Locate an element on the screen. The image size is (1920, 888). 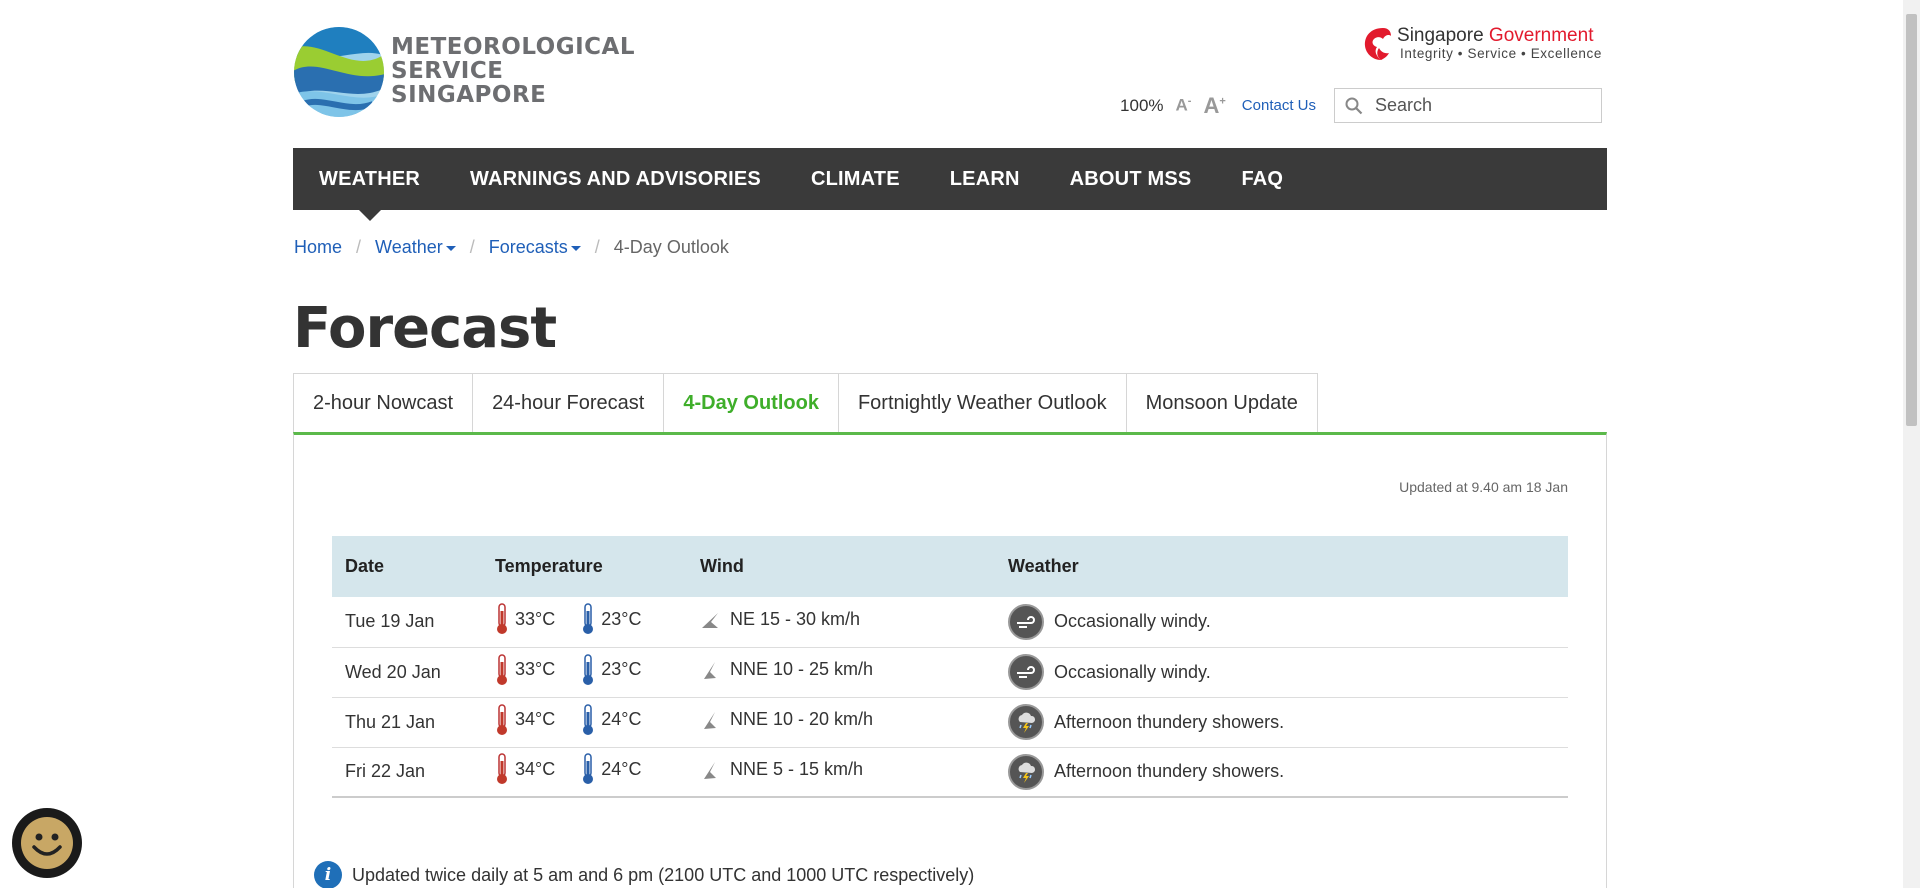
nav-warnings-and-advisories: WARNINGS AND ADVISORIES is located at coordinates (615, 179).